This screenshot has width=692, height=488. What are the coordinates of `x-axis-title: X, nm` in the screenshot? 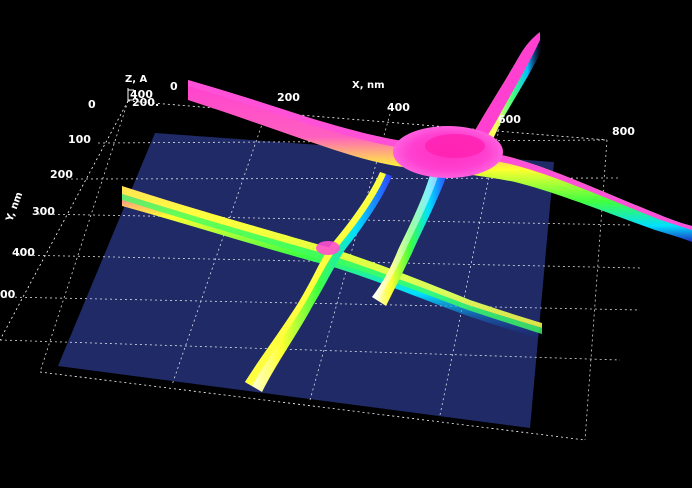 It's located at (368, 85).